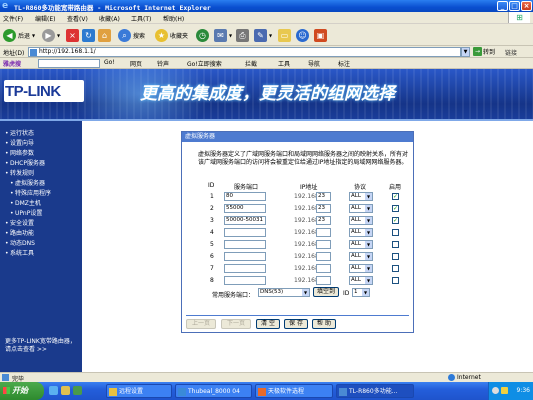 The width and height of the screenshot is (533, 400). I want to click on stop-button: ×, so click(72, 35).